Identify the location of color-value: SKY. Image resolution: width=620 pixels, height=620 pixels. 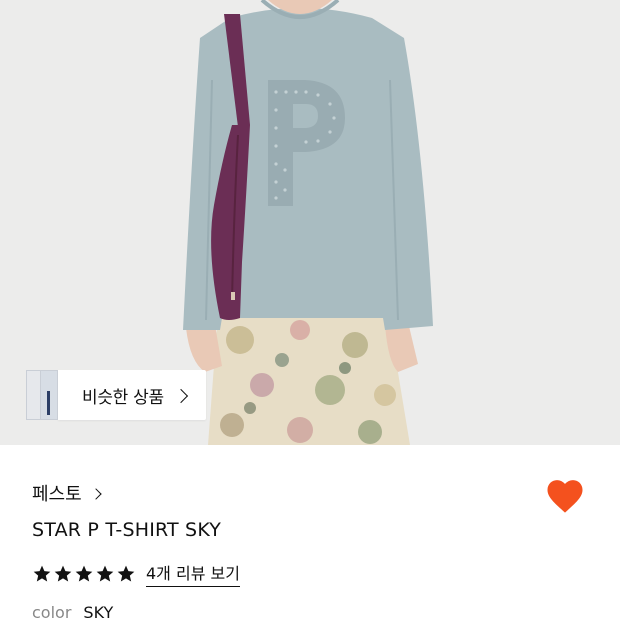
(98, 611).